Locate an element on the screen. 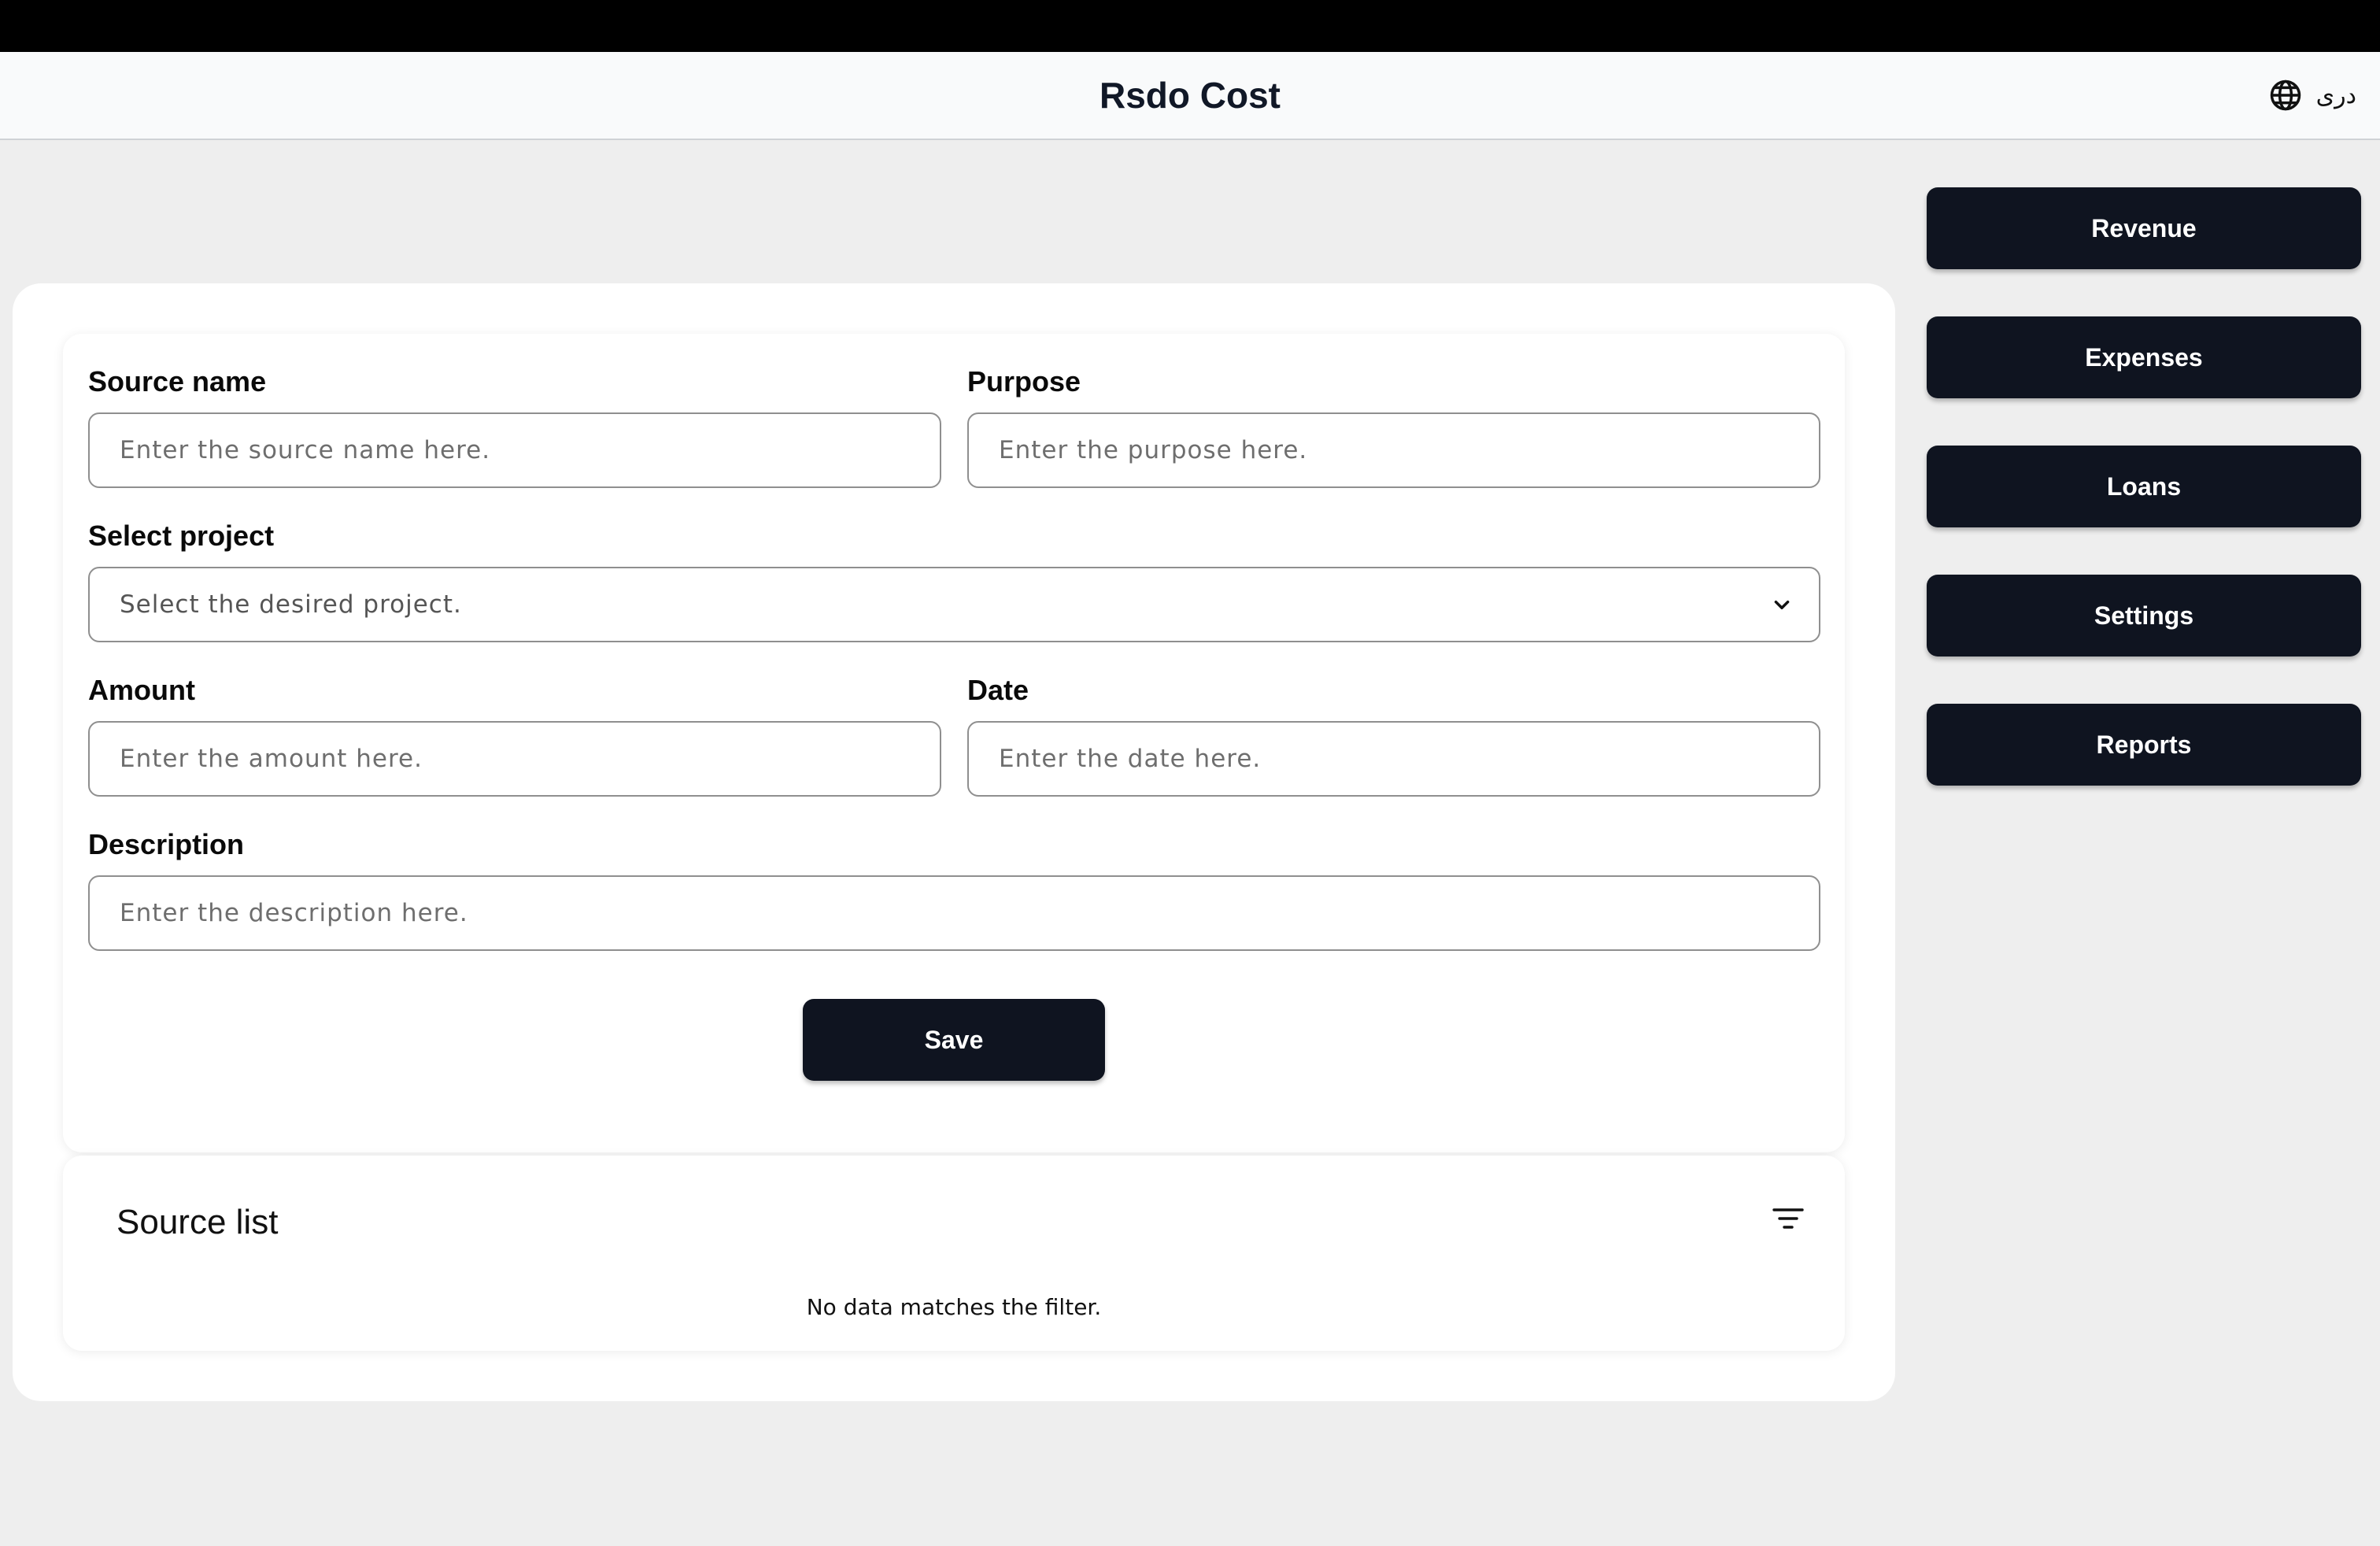  project-select: Select the desired project. is located at coordinates (954, 604).